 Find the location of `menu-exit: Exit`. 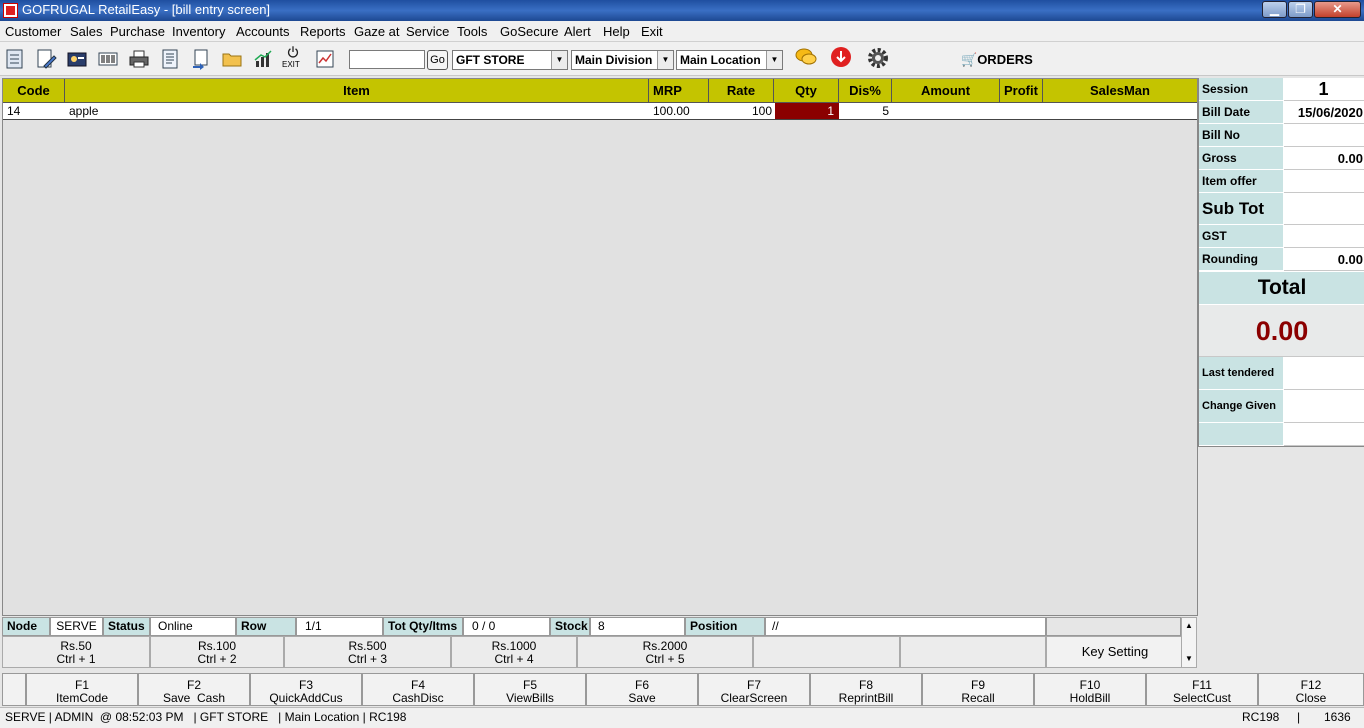

menu-exit: Exit is located at coordinates (652, 31).